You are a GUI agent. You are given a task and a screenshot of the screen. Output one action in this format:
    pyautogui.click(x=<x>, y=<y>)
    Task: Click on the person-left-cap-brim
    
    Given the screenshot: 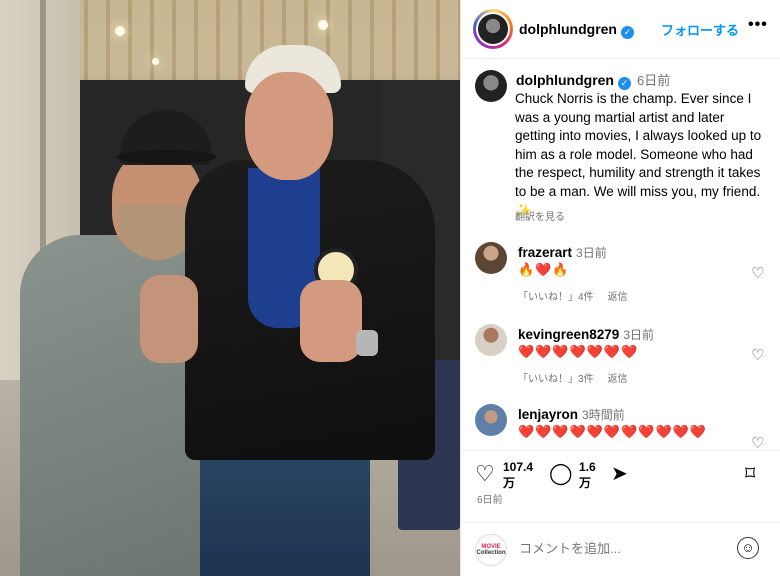 What is the action you would take?
    pyautogui.click(x=166, y=157)
    